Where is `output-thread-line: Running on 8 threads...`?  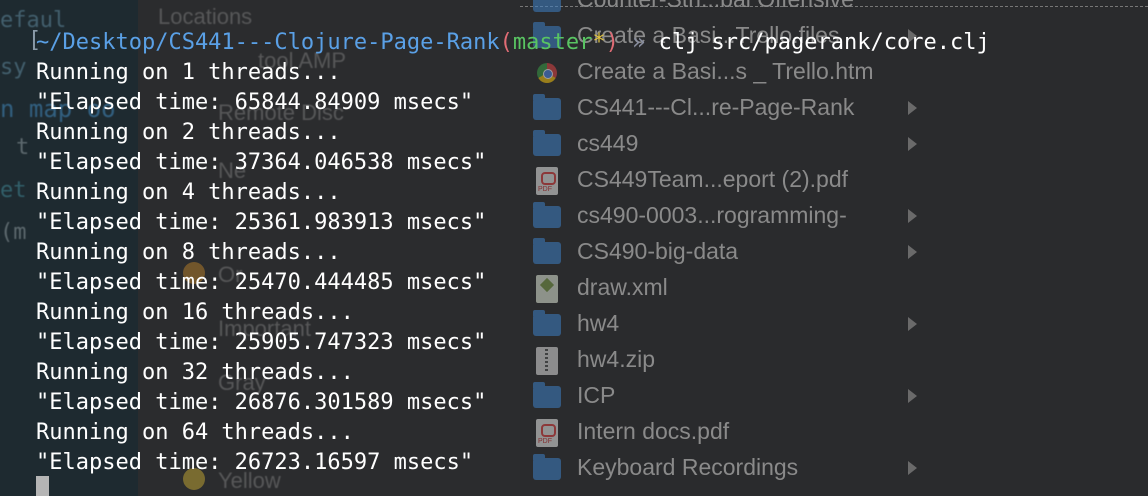 output-thread-line: Running on 8 threads... is located at coordinates (188, 252).